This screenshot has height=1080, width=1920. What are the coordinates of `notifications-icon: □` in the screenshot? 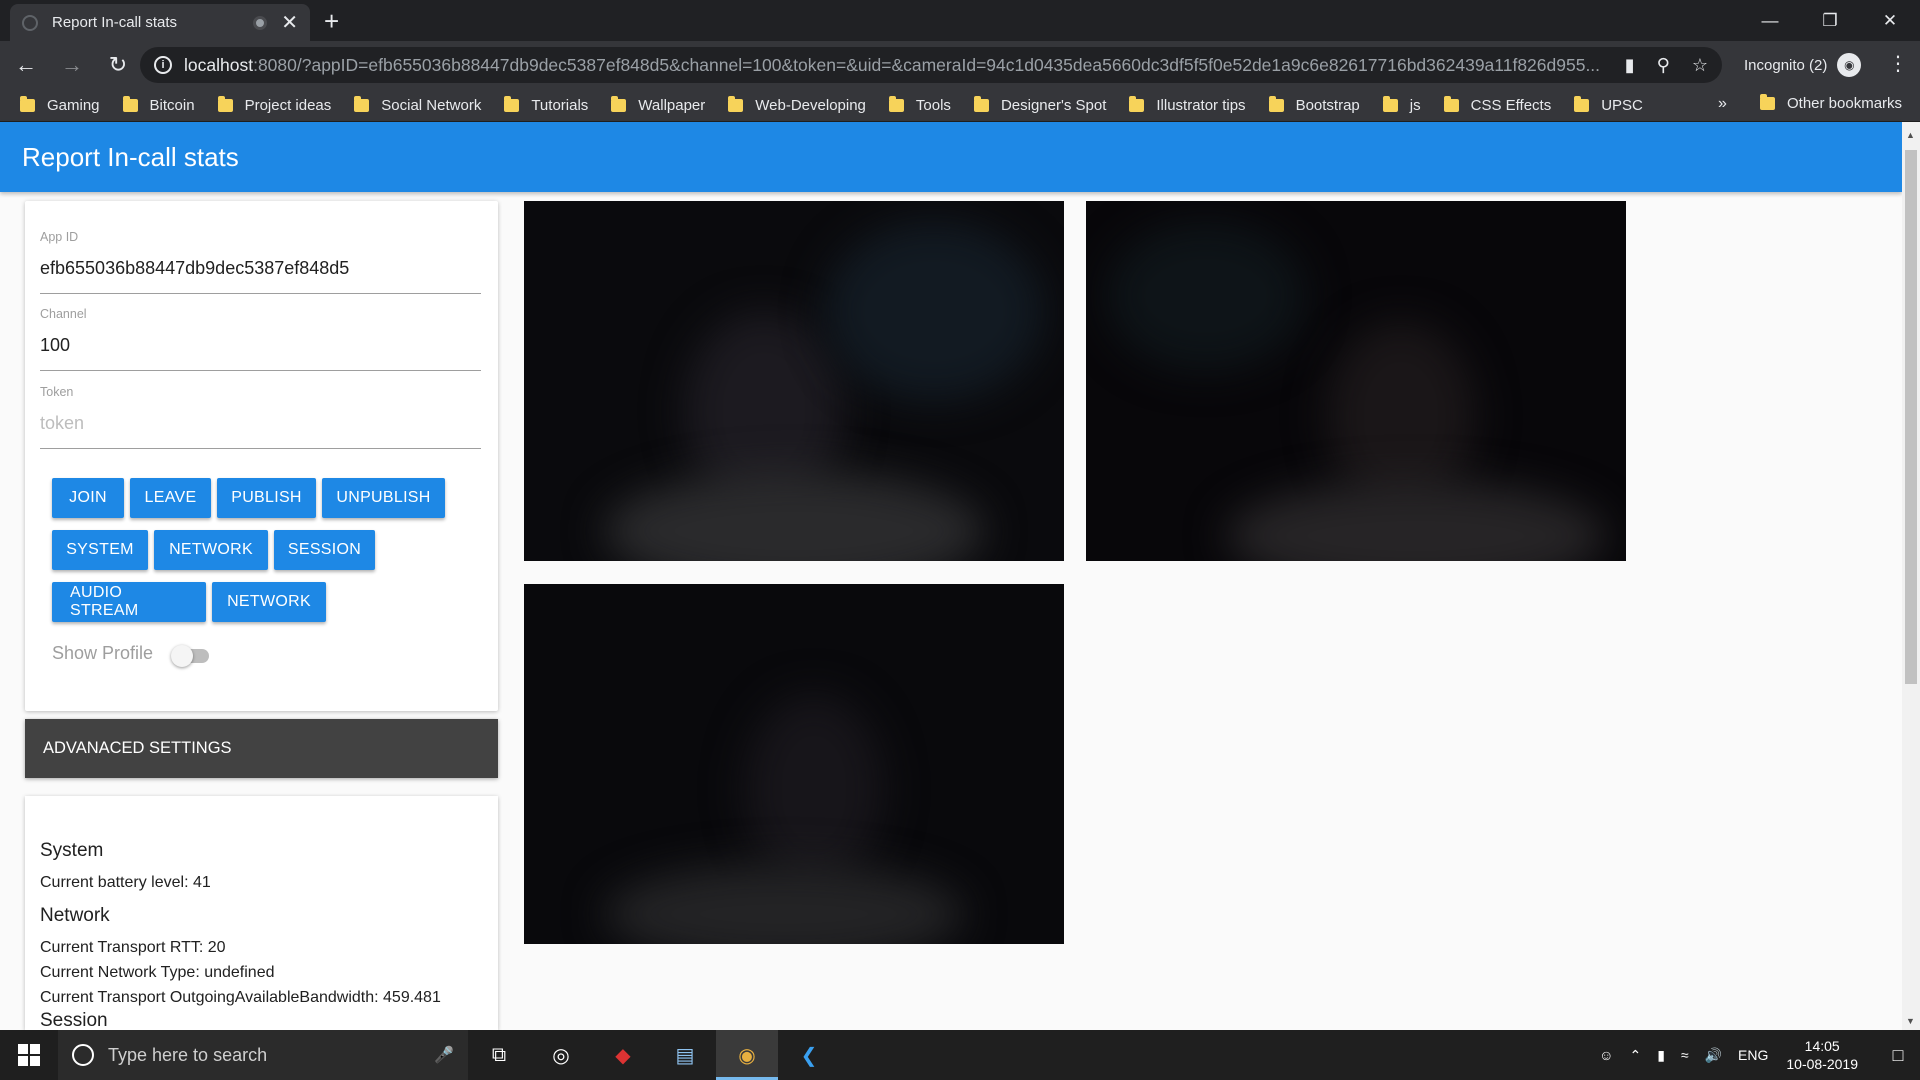 It's located at (1898, 1055).